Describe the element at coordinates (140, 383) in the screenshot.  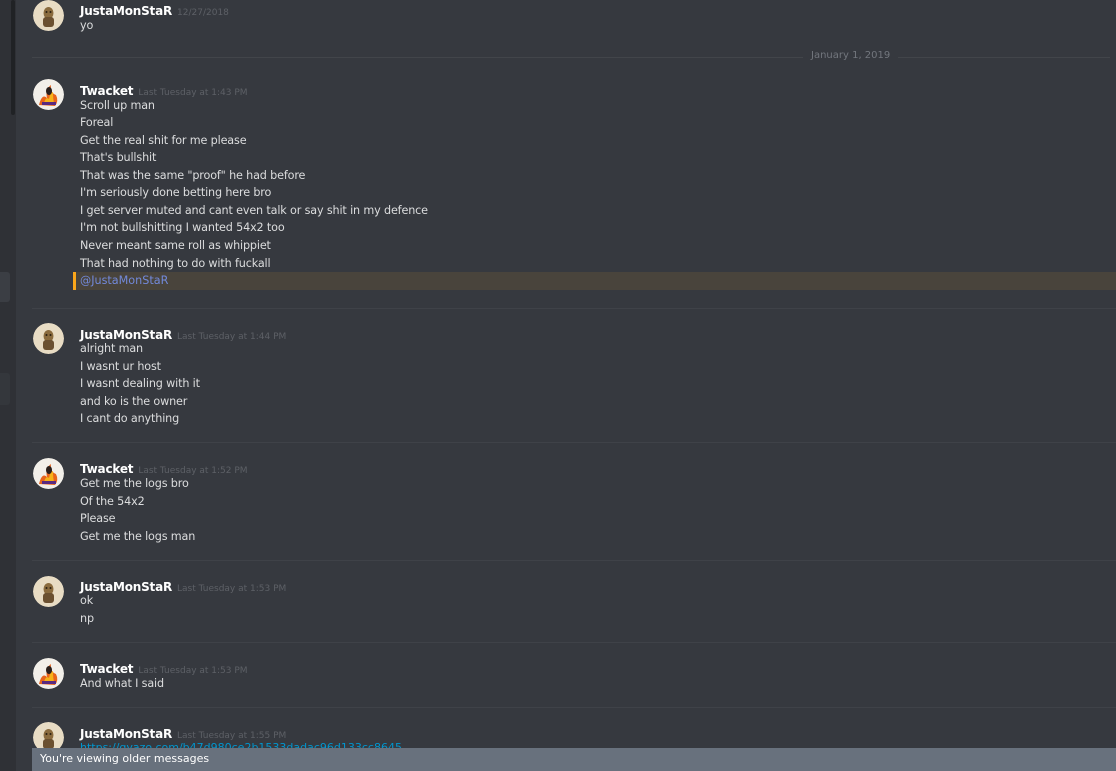
I see `message-line: I wasnt dealing with it` at that location.